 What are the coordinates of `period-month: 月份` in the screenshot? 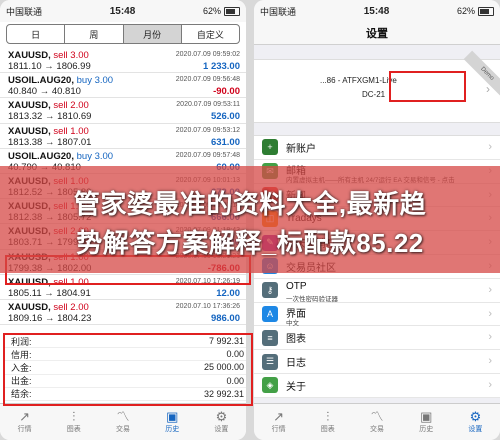 It's located at (152, 34).